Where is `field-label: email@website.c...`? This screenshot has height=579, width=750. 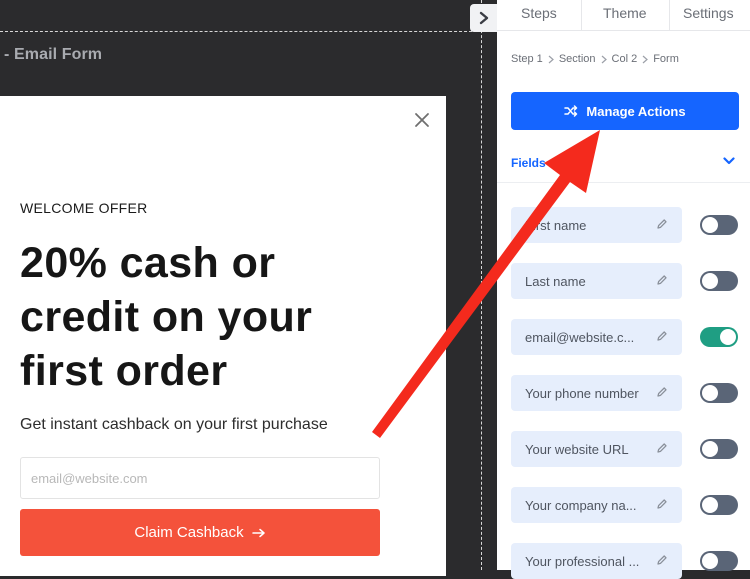 field-label: email@website.c... is located at coordinates (580, 337).